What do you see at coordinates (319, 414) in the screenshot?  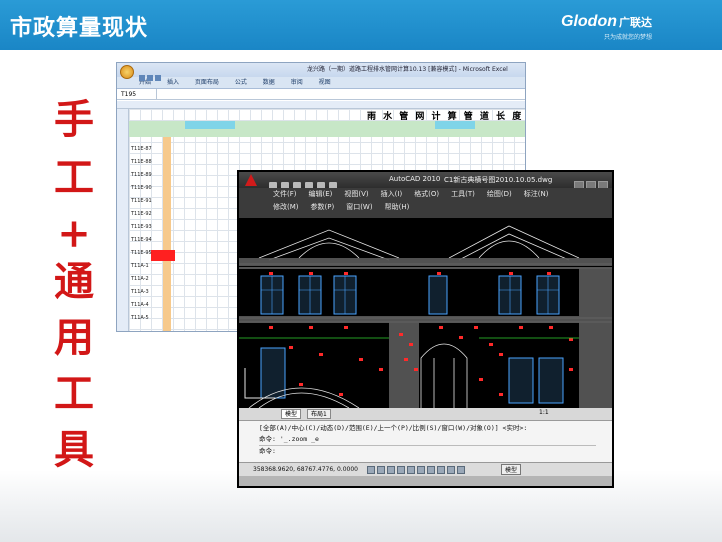 I see `tab-layout1: 布局1` at bounding box center [319, 414].